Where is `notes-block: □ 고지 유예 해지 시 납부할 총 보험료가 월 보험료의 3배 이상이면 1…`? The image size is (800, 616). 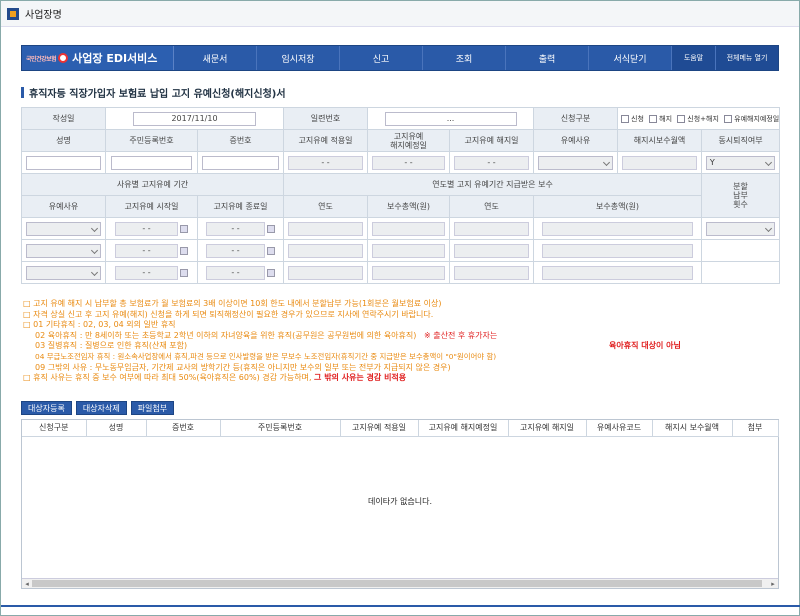 notes-block: □ 고지 유예 해지 시 납부할 총 보험료가 월 보험료의 3배 이상이면 1… is located at coordinates (401, 341).